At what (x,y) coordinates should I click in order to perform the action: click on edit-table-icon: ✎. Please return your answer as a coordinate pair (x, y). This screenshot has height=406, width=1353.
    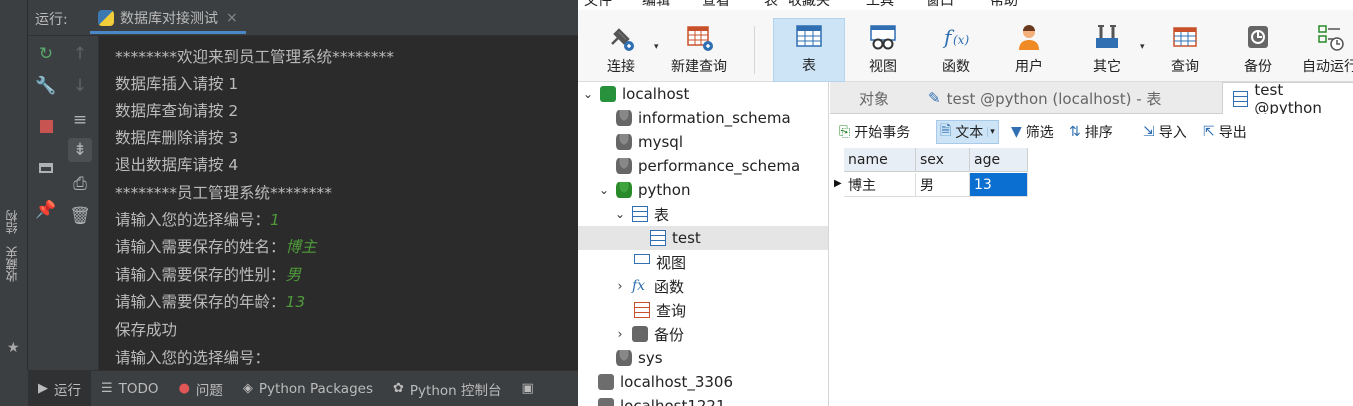
    Looking at the image, I should click on (934, 98).